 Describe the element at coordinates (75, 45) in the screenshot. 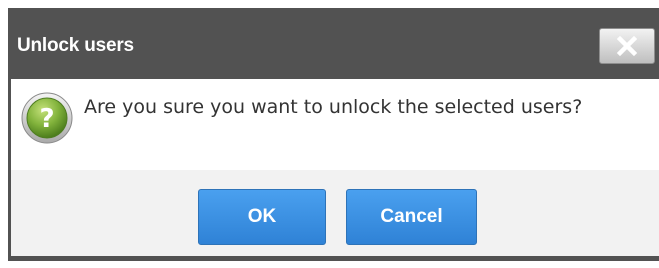

I see `dialog-title: Unlock users` at that location.